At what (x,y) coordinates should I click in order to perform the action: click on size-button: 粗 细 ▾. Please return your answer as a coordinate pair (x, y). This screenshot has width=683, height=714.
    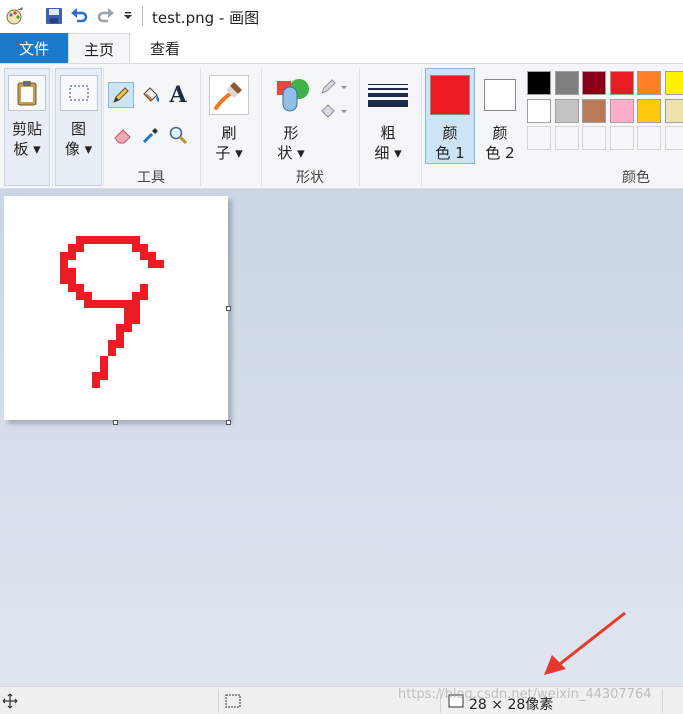
    Looking at the image, I should click on (388, 116).